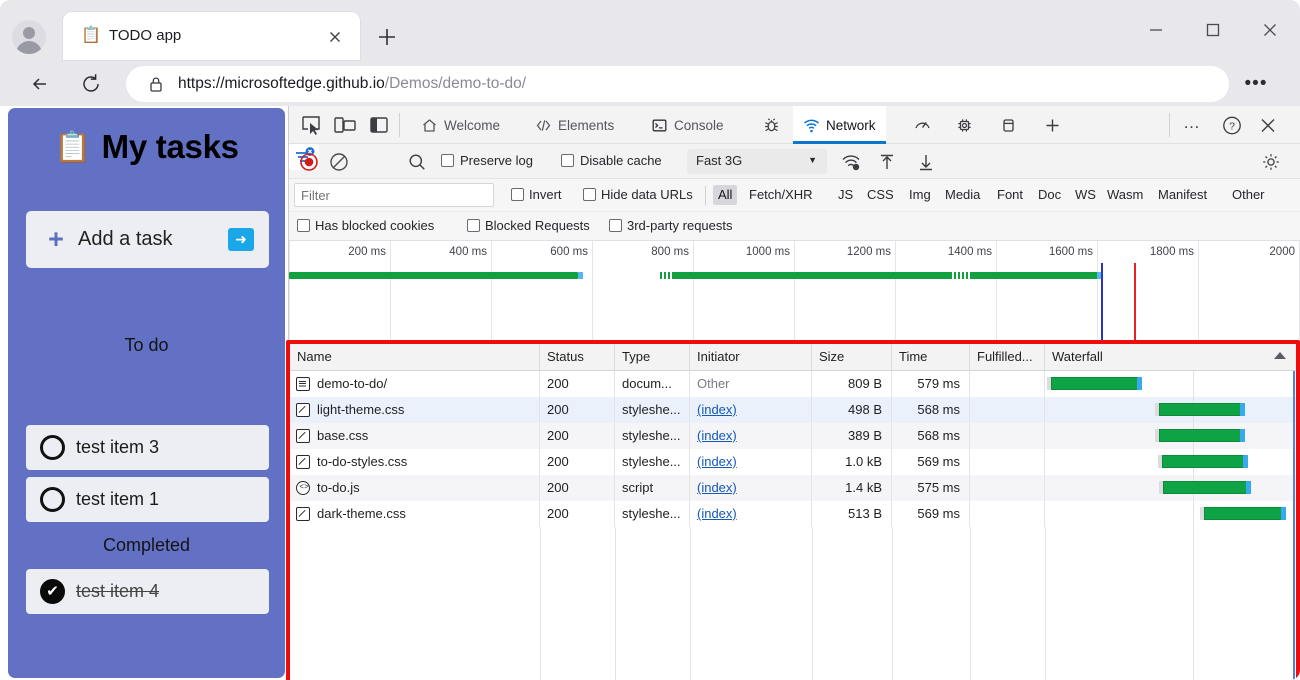  What do you see at coordinates (652, 357) in the screenshot?
I see `column-header-type: Type` at bounding box center [652, 357].